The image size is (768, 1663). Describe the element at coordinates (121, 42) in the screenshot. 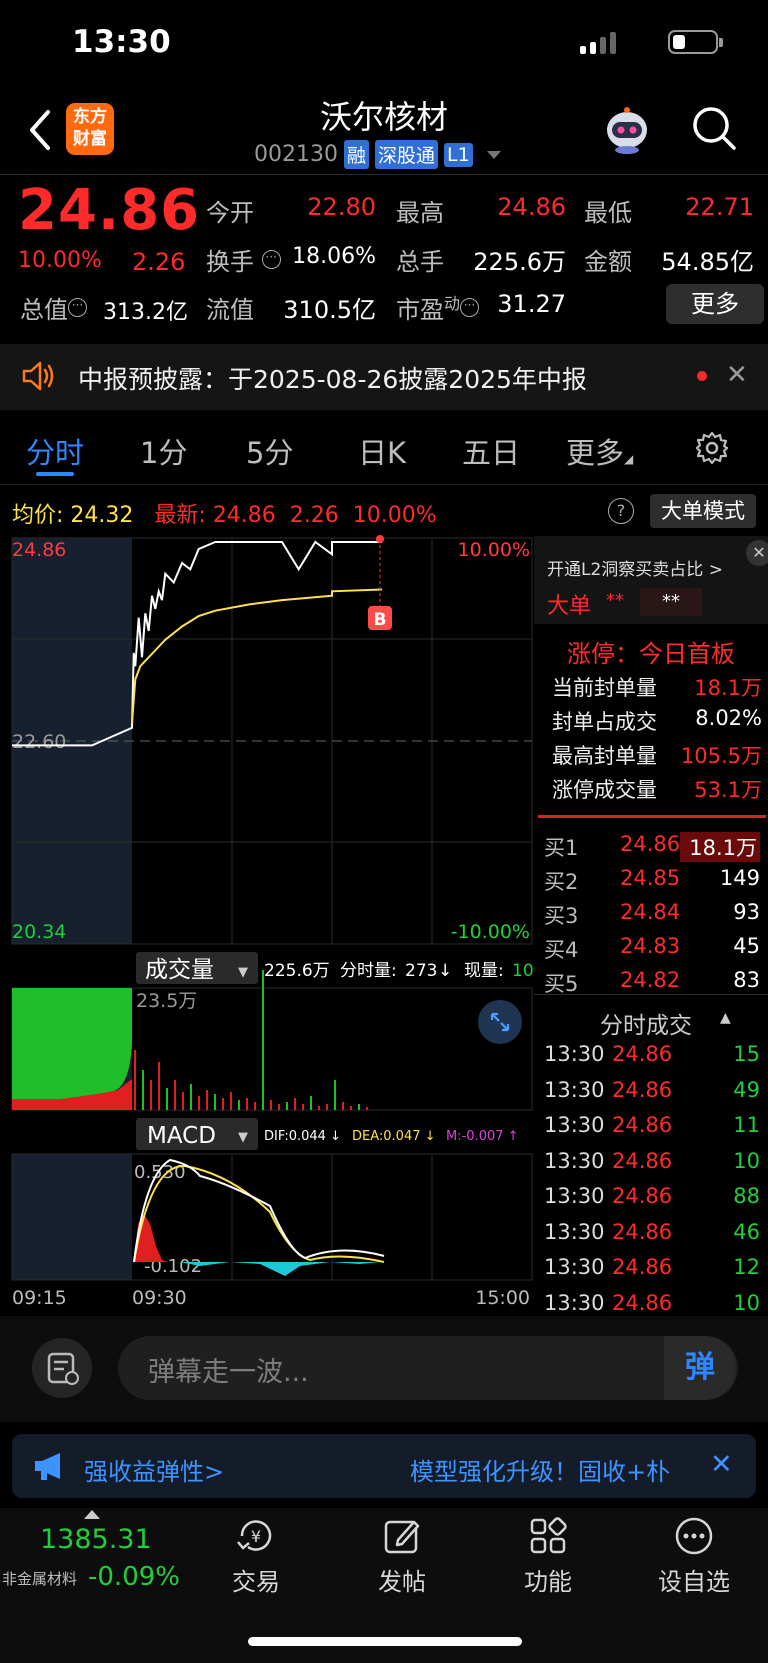

I see `status-time: 13:30` at that location.